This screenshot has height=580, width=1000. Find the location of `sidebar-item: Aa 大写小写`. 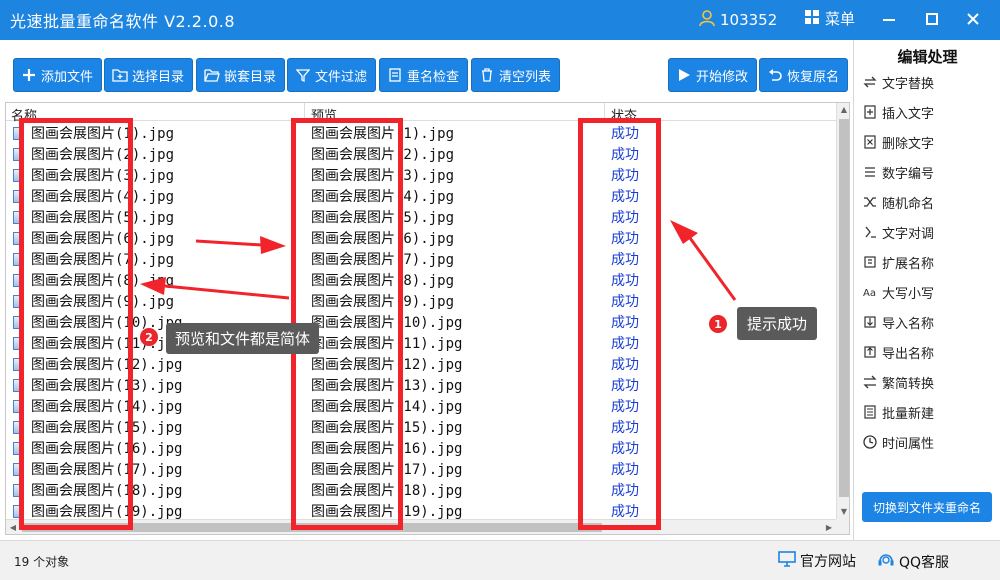

sidebar-item: Aa 大写小写 is located at coordinates (898, 292).